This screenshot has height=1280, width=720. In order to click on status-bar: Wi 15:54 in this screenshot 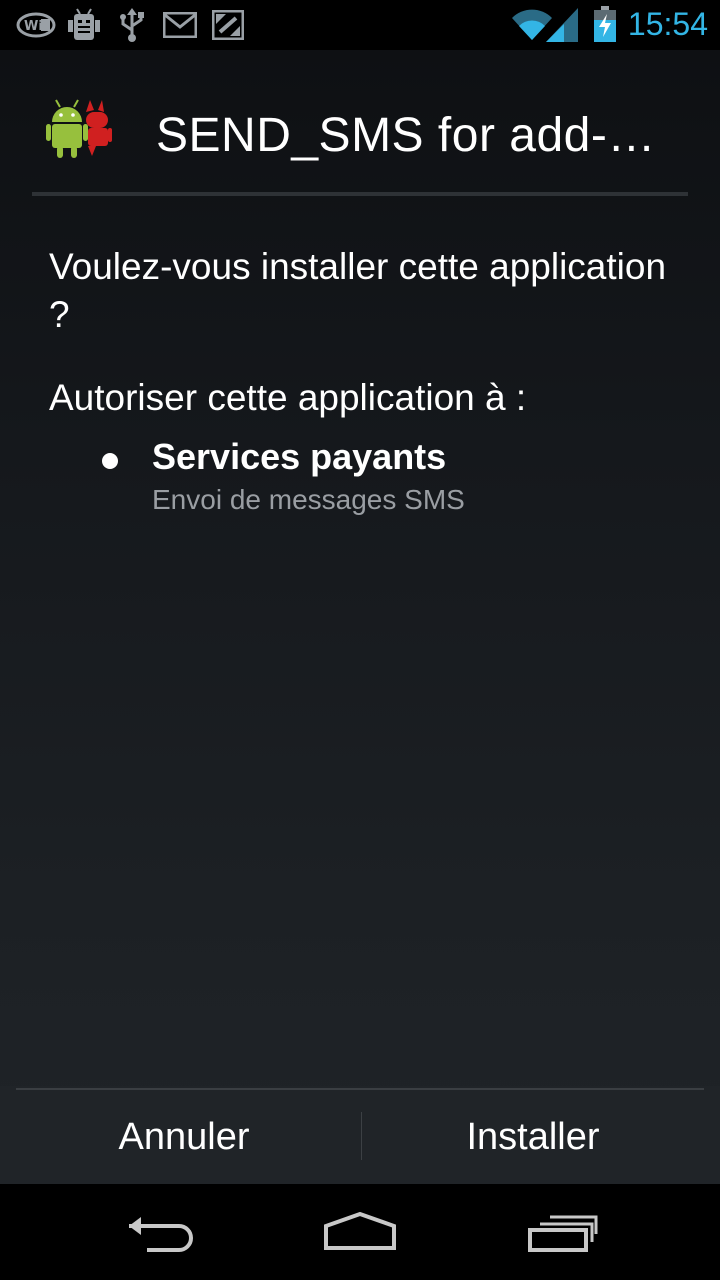, I will do `click(360, 25)`.